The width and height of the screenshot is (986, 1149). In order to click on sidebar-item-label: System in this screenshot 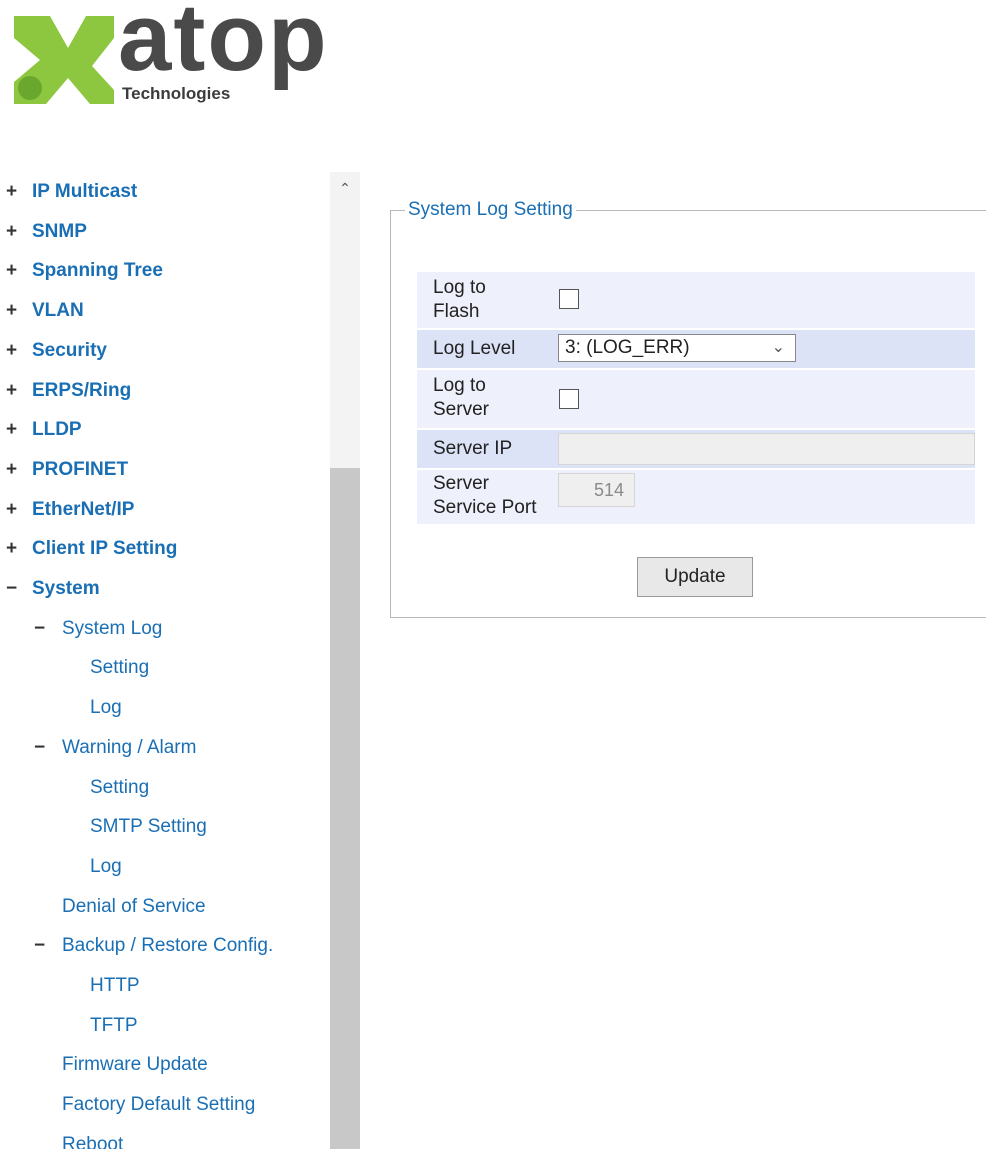, I will do `click(66, 588)`.